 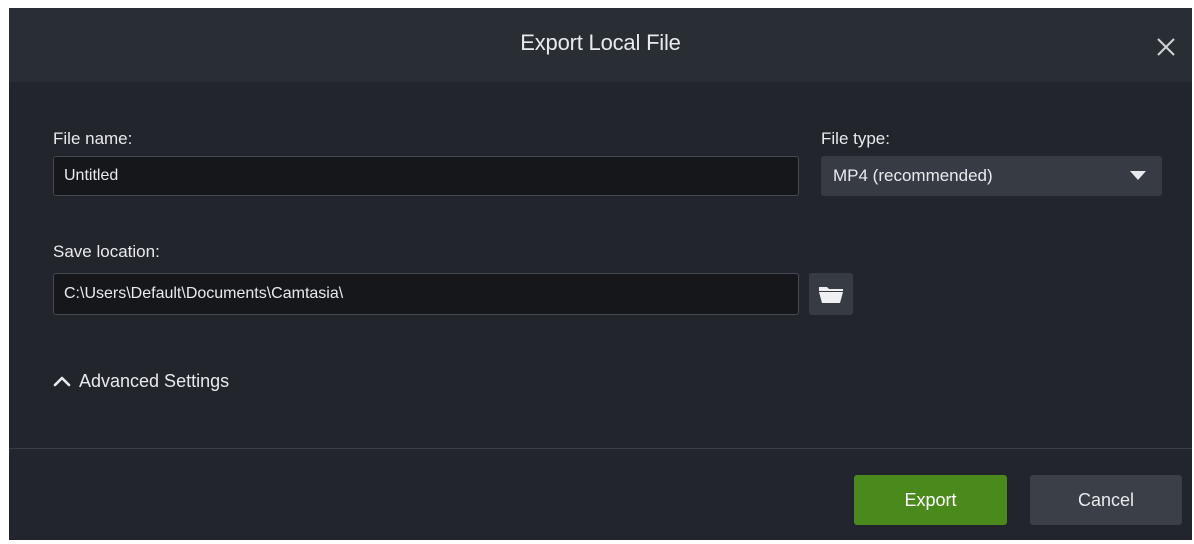 What do you see at coordinates (913, 175) in the screenshot?
I see `file-type-selected: MP4 (recommended)` at bounding box center [913, 175].